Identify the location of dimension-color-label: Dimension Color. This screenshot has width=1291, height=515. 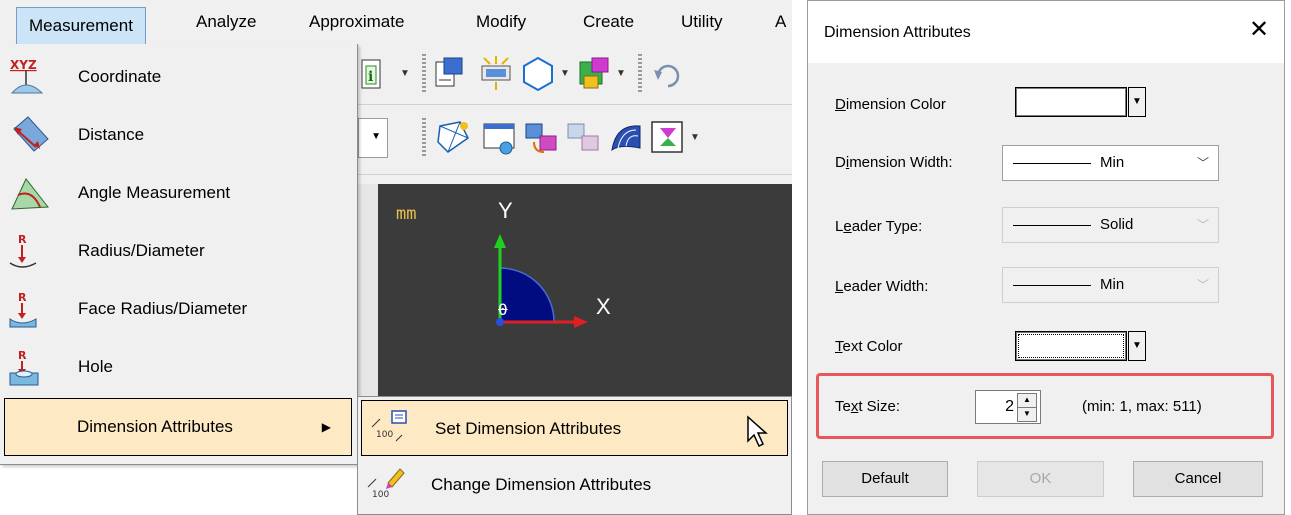
(890, 104).